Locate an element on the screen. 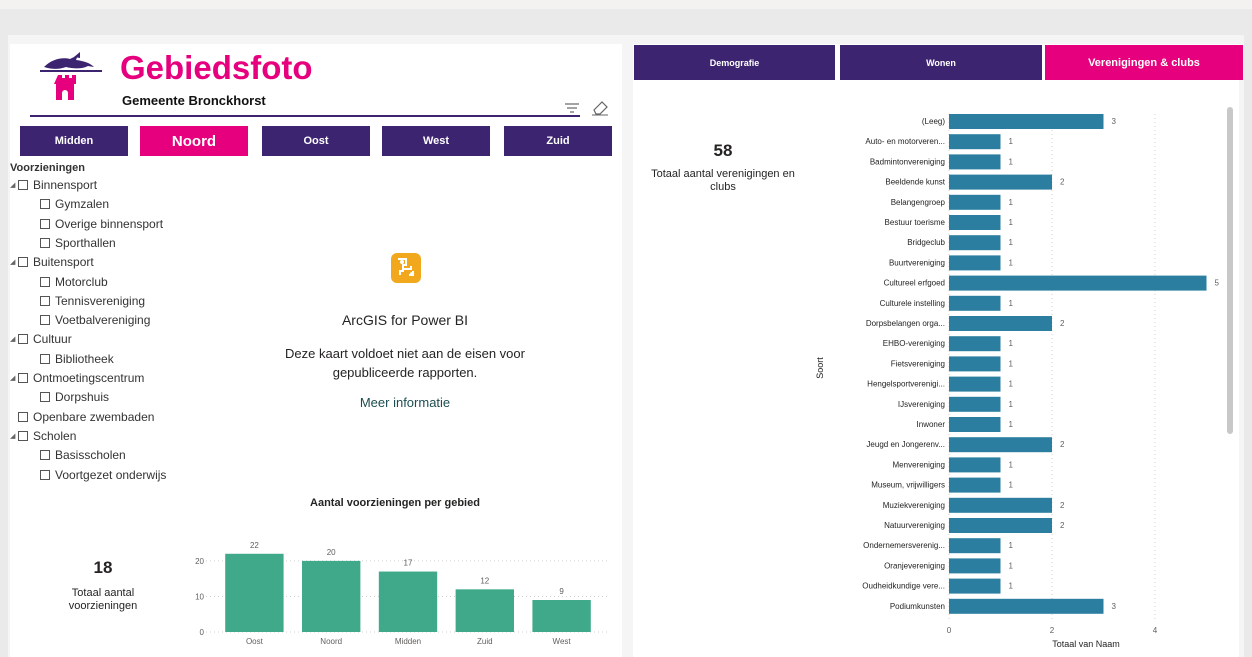 The image size is (1252, 657). slicer-item: ◢ Binnensport is located at coordinates (53, 185).